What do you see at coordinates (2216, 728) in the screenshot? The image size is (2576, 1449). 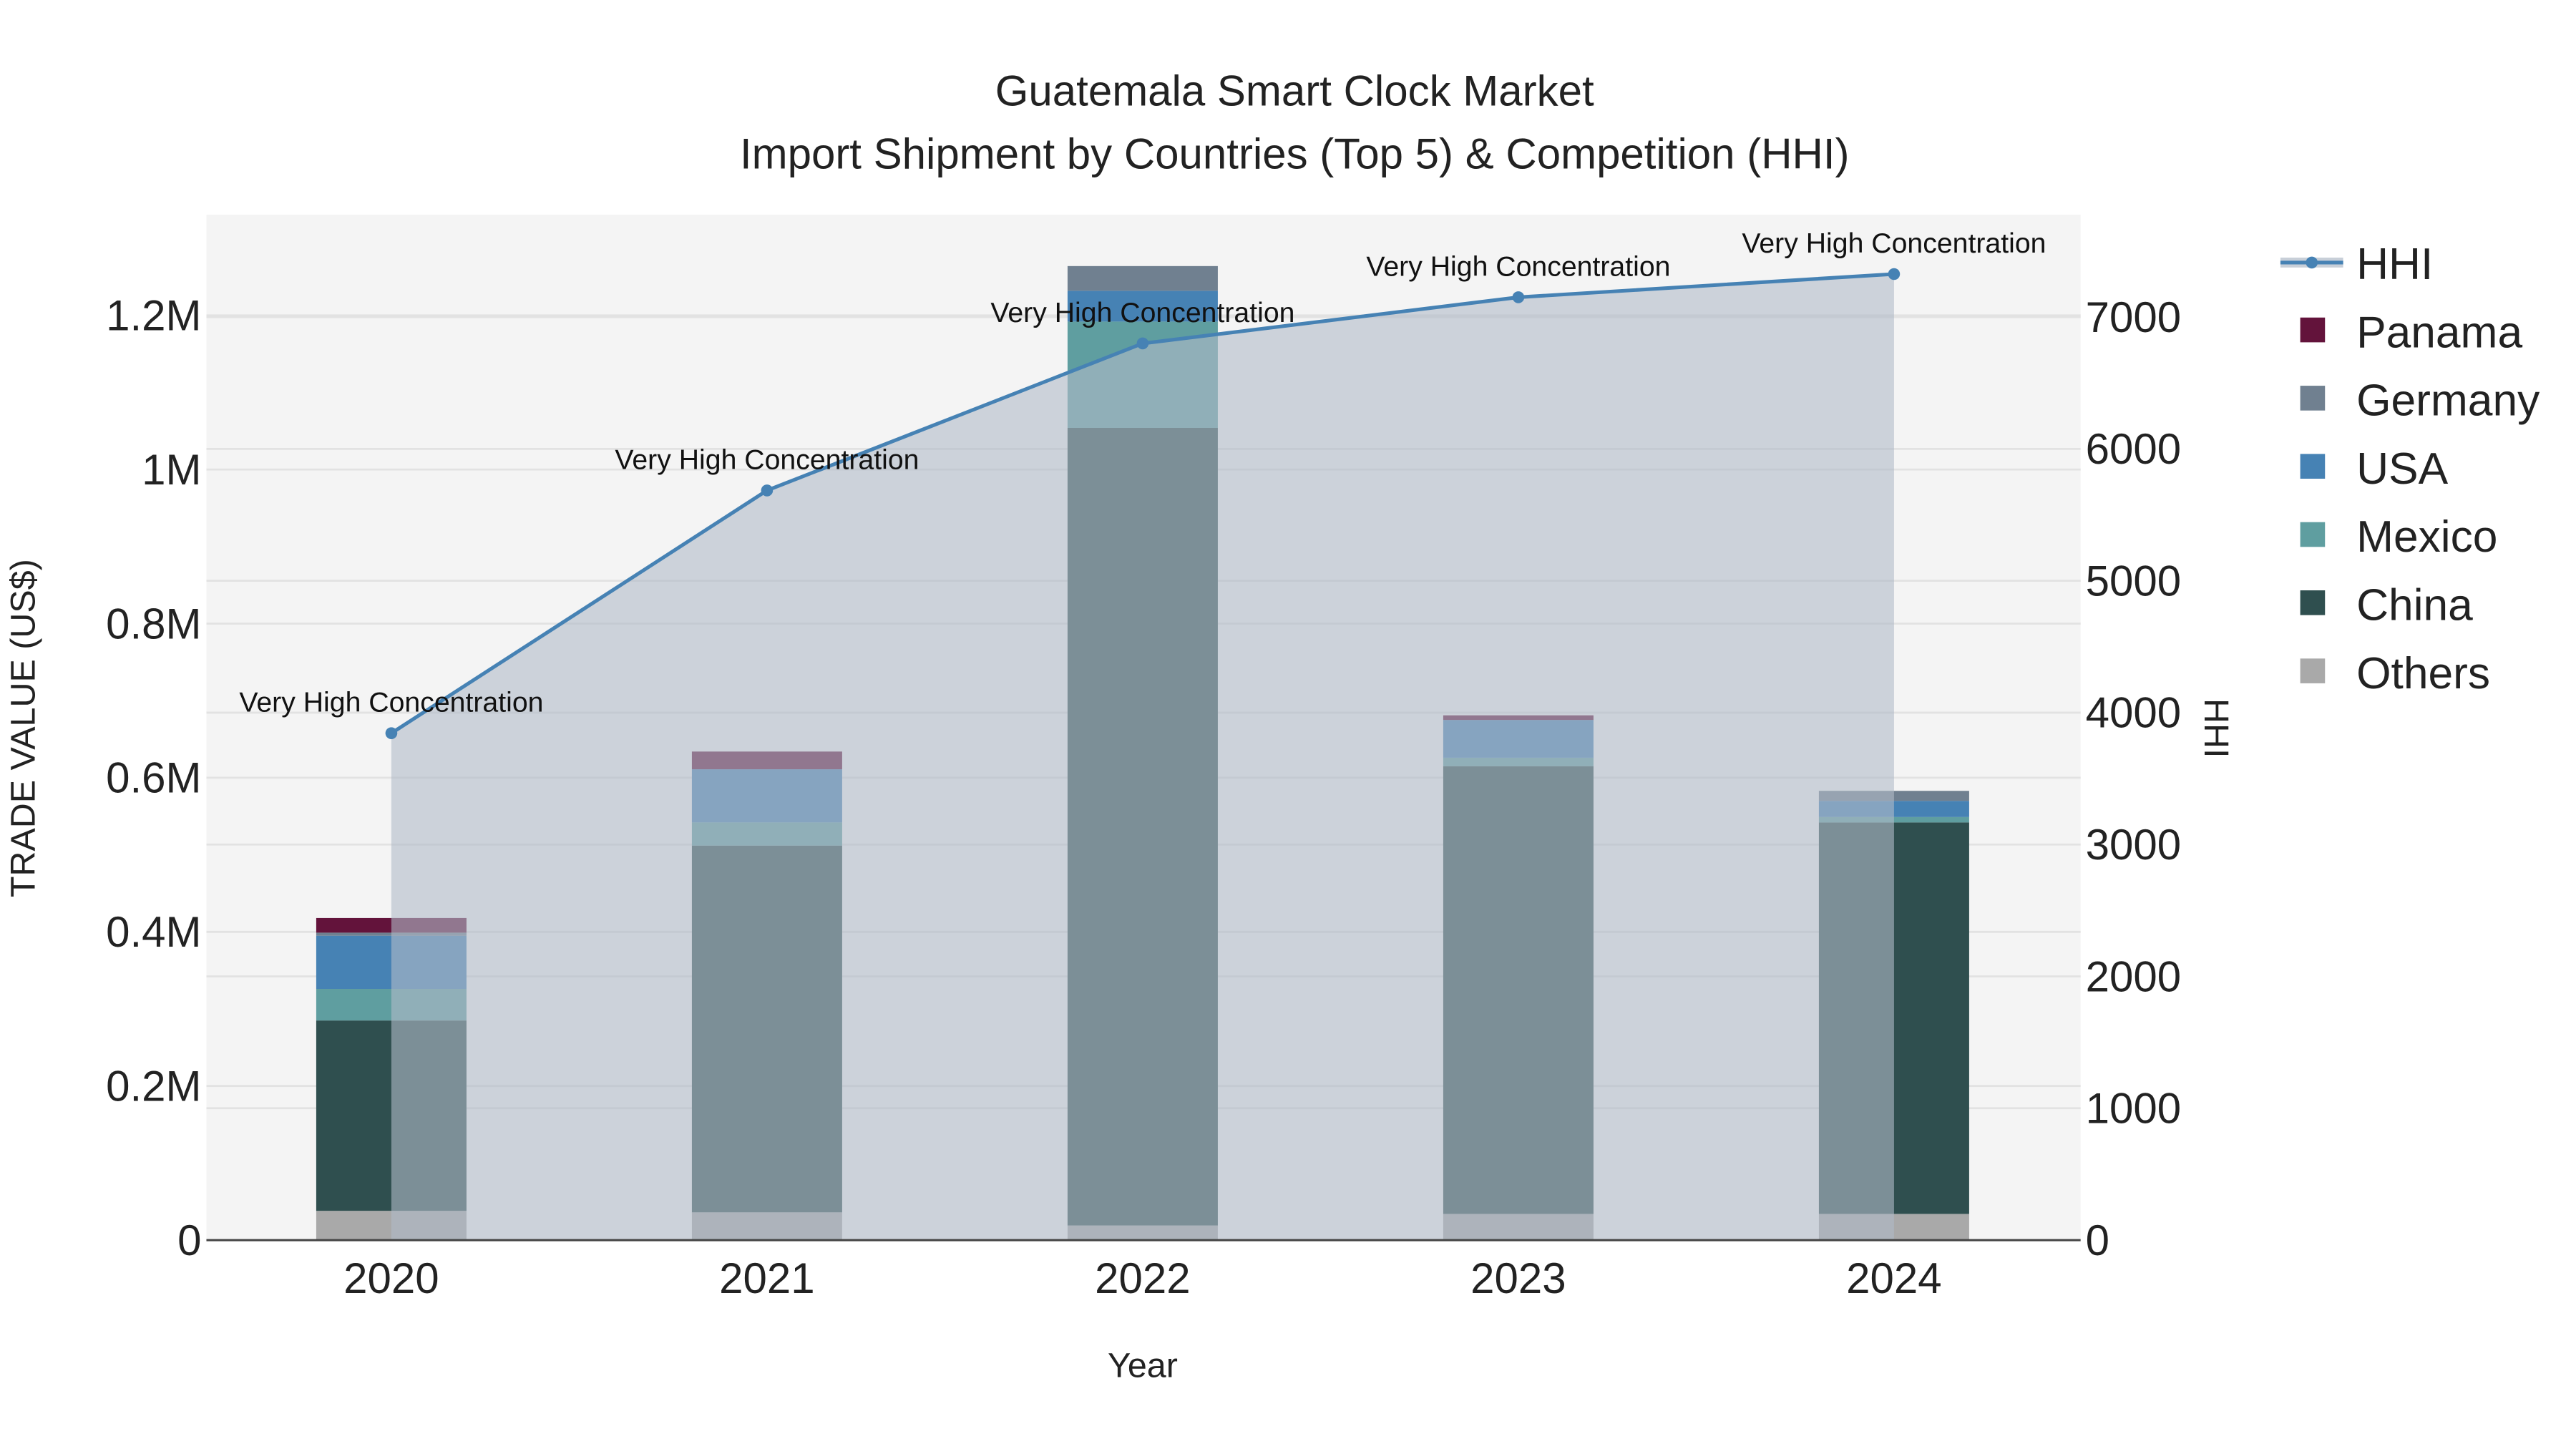 I see `y2-axis-title: HHI` at bounding box center [2216, 728].